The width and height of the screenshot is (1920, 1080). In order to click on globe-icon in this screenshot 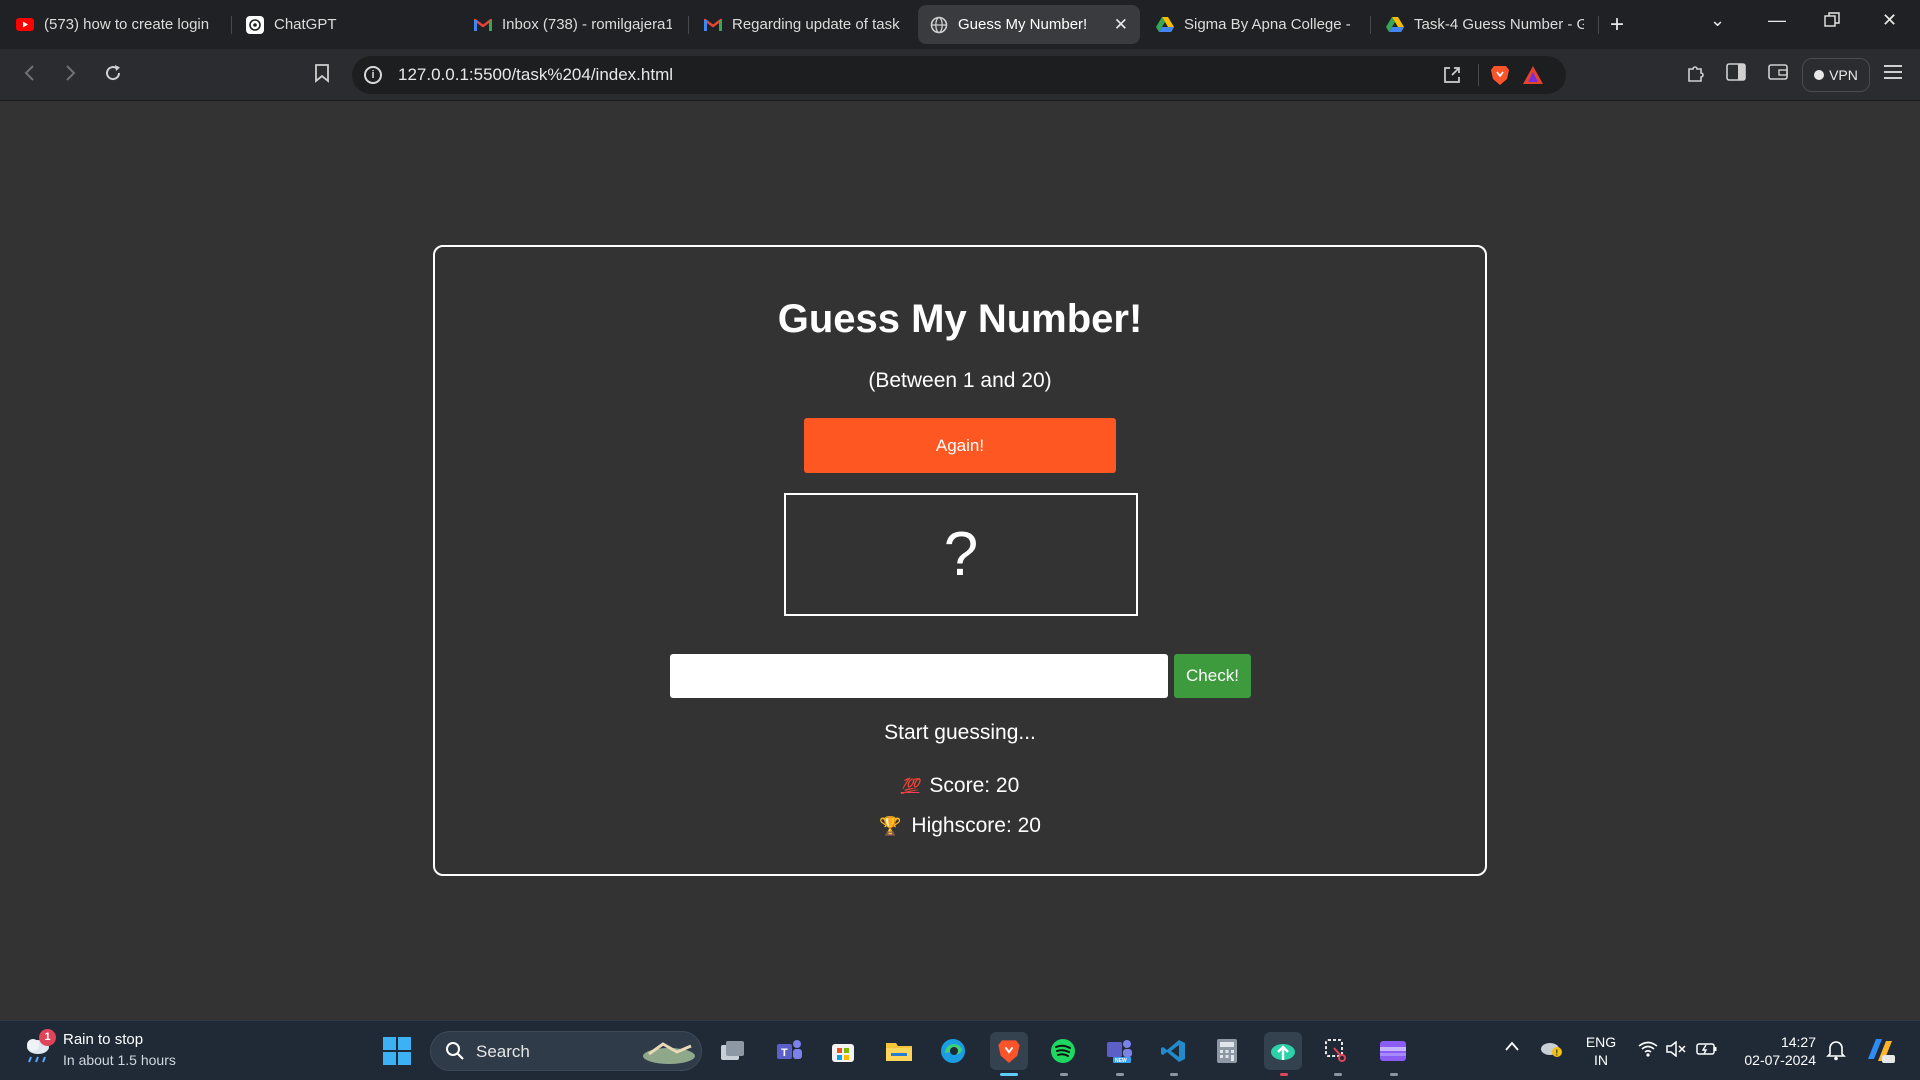, I will do `click(939, 25)`.